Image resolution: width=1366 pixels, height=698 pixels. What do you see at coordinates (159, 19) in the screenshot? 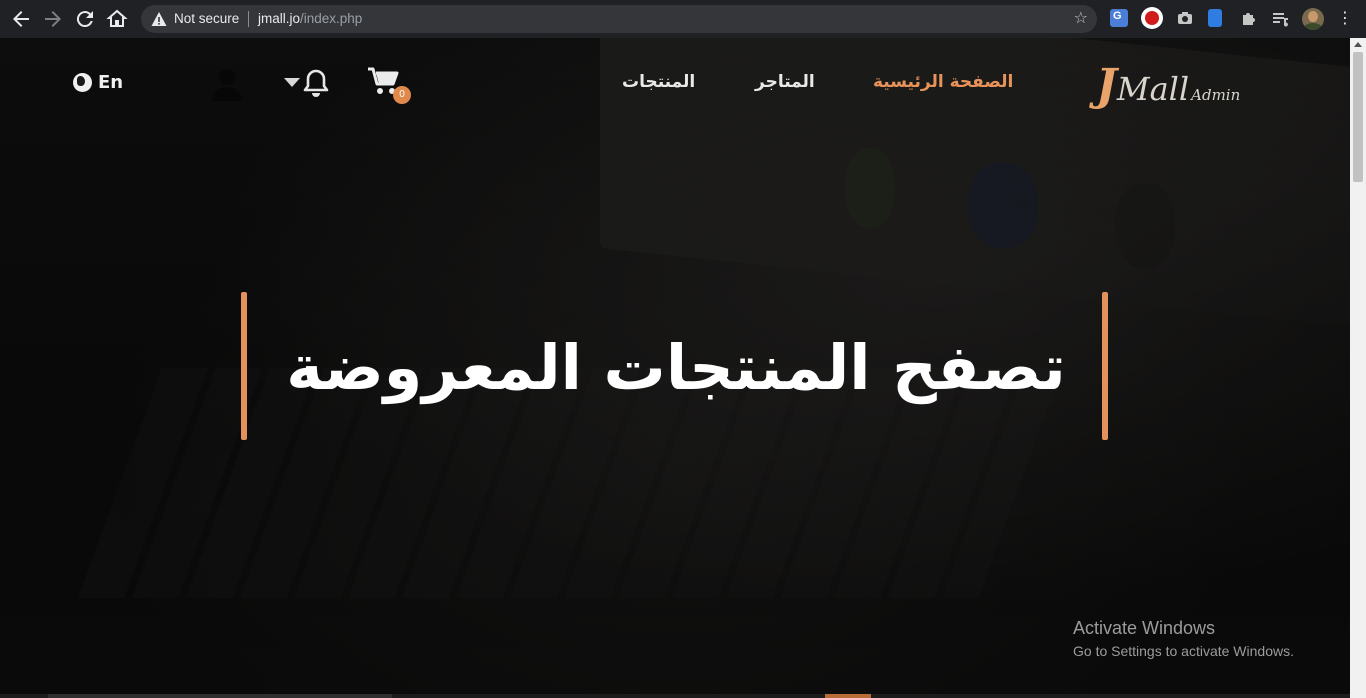
I see `warning-icon` at bounding box center [159, 19].